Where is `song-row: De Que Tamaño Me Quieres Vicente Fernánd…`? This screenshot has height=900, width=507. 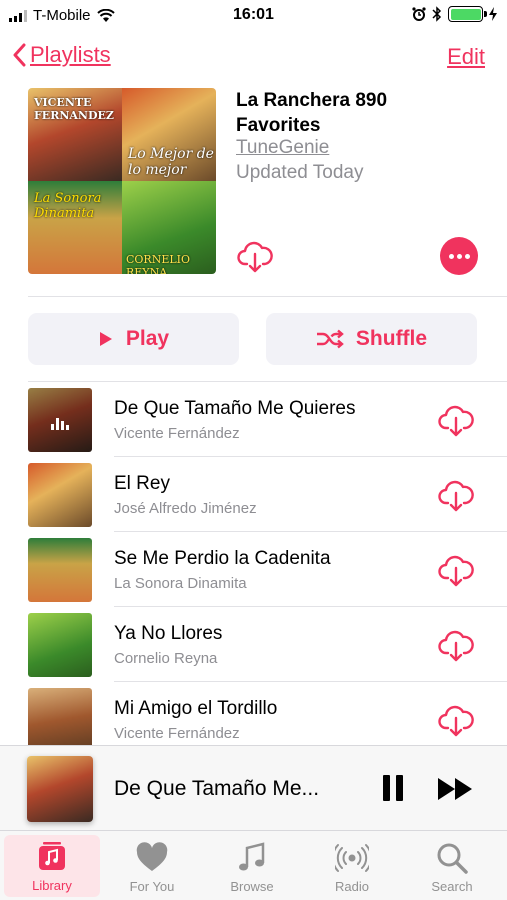
song-row: De Que Tamaño Me Quieres Vicente Fernánd… is located at coordinates (253, 419).